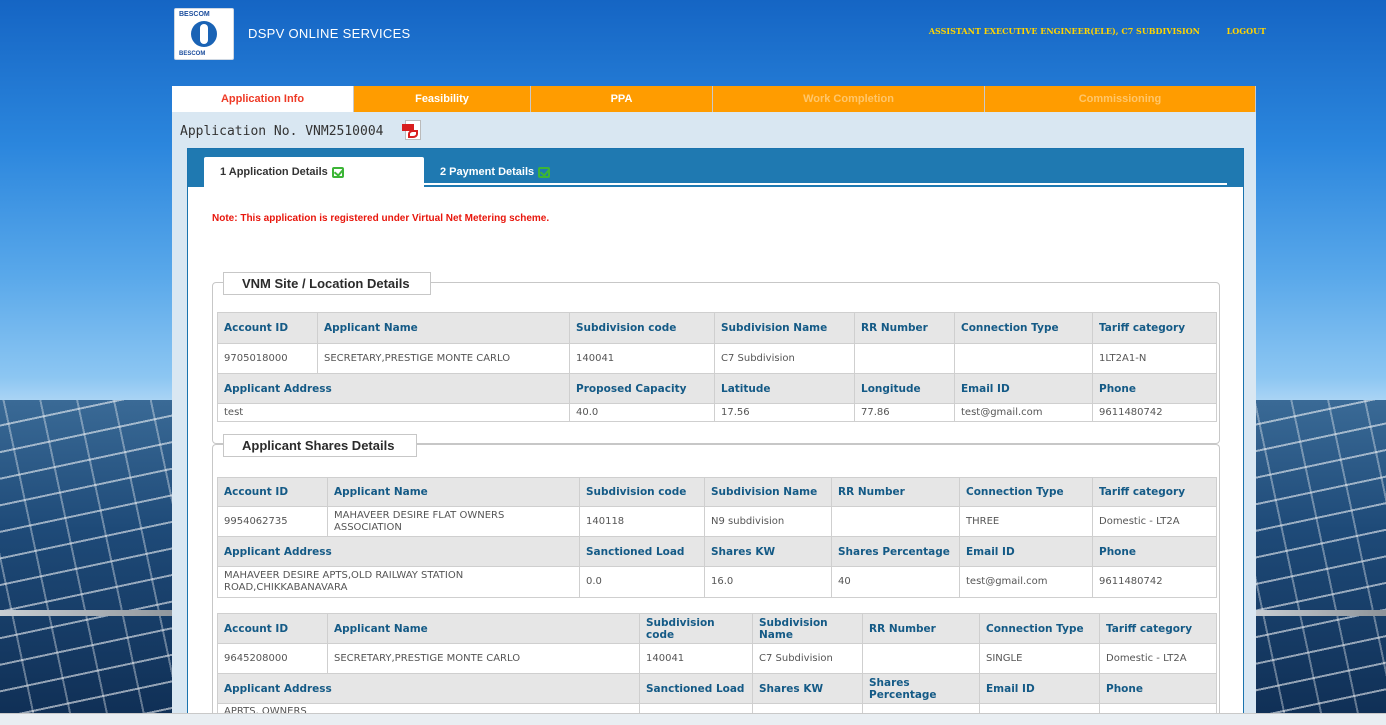 This screenshot has height=725, width=1386. Describe the element at coordinates (327, 283) in the screenshot. I see `section-title: VNM Site / Location Details` at that location.